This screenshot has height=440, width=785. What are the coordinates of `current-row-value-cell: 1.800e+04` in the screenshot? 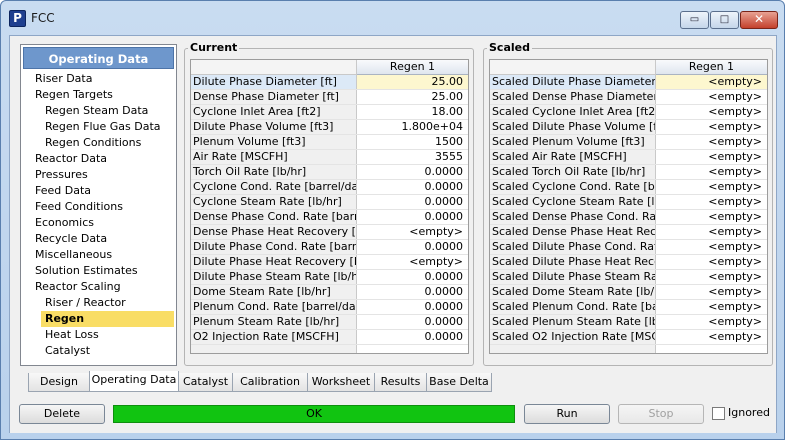 It's located at (412, 127).